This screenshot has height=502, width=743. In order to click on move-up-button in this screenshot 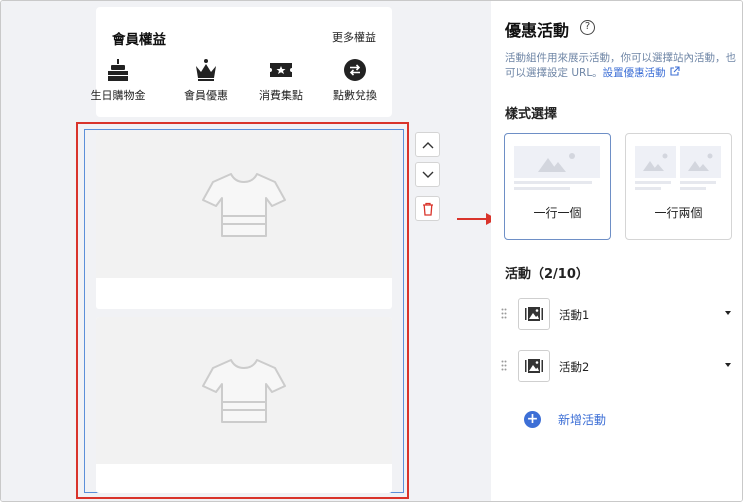, I will do `click(427, 144)`.